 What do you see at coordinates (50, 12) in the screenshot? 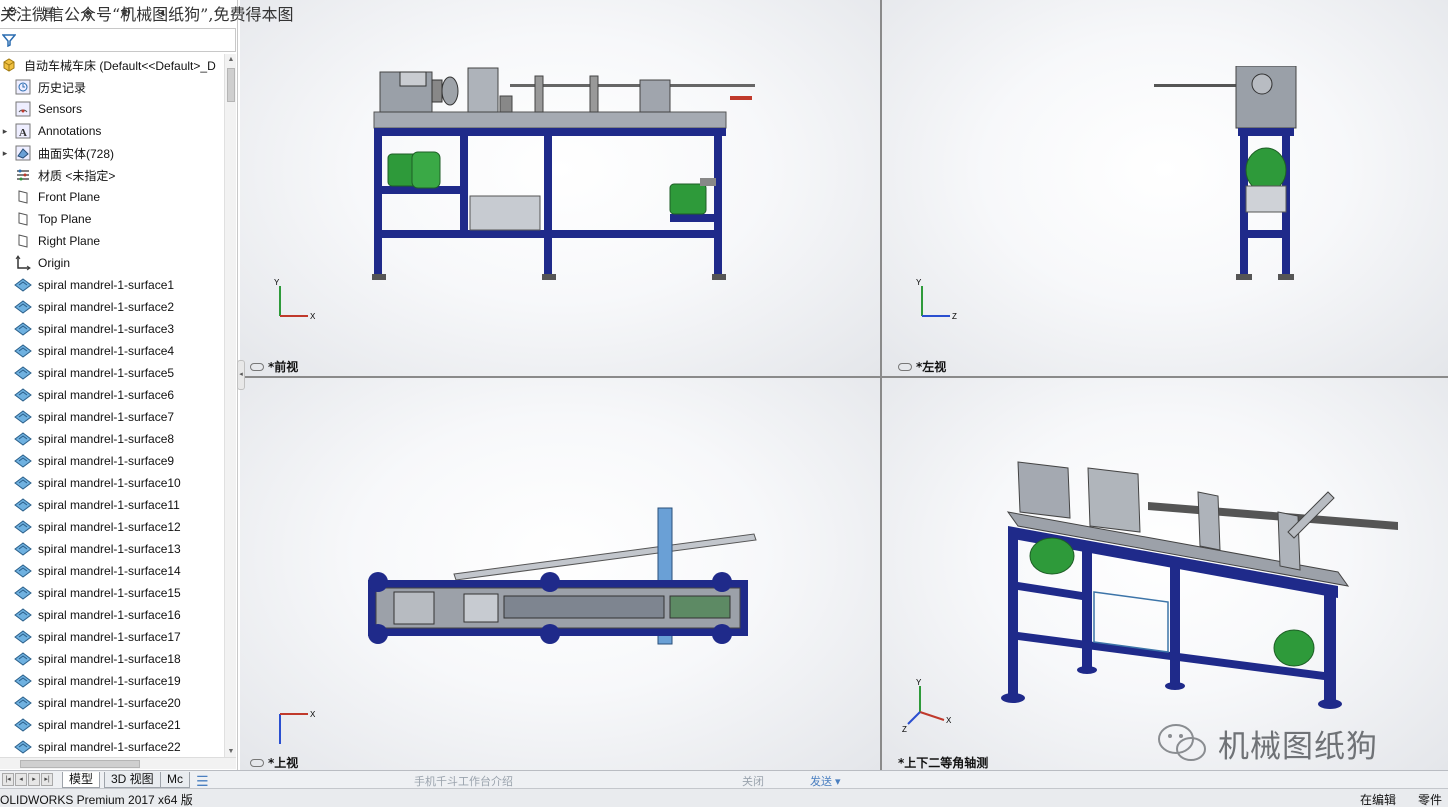
I see `propertymanager-tab-icon: ▤` at bounding box center [50, 12].